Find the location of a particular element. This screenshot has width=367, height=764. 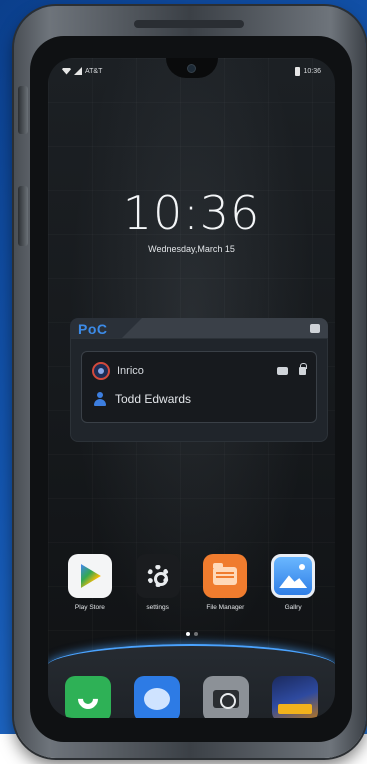

mountain-shape is located at coordinates (293, 581).